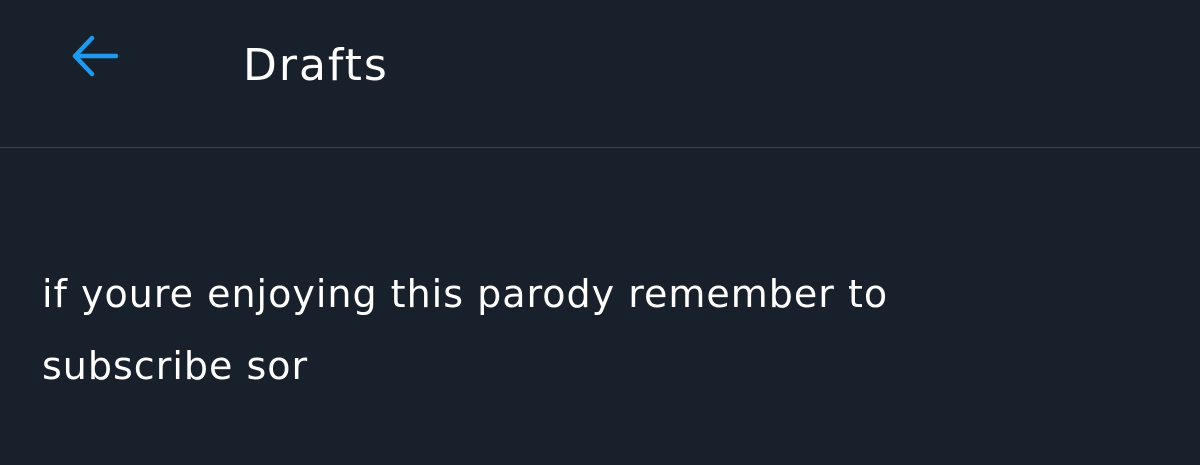  I want to click on arrow-left-icon, so click(95, 56).